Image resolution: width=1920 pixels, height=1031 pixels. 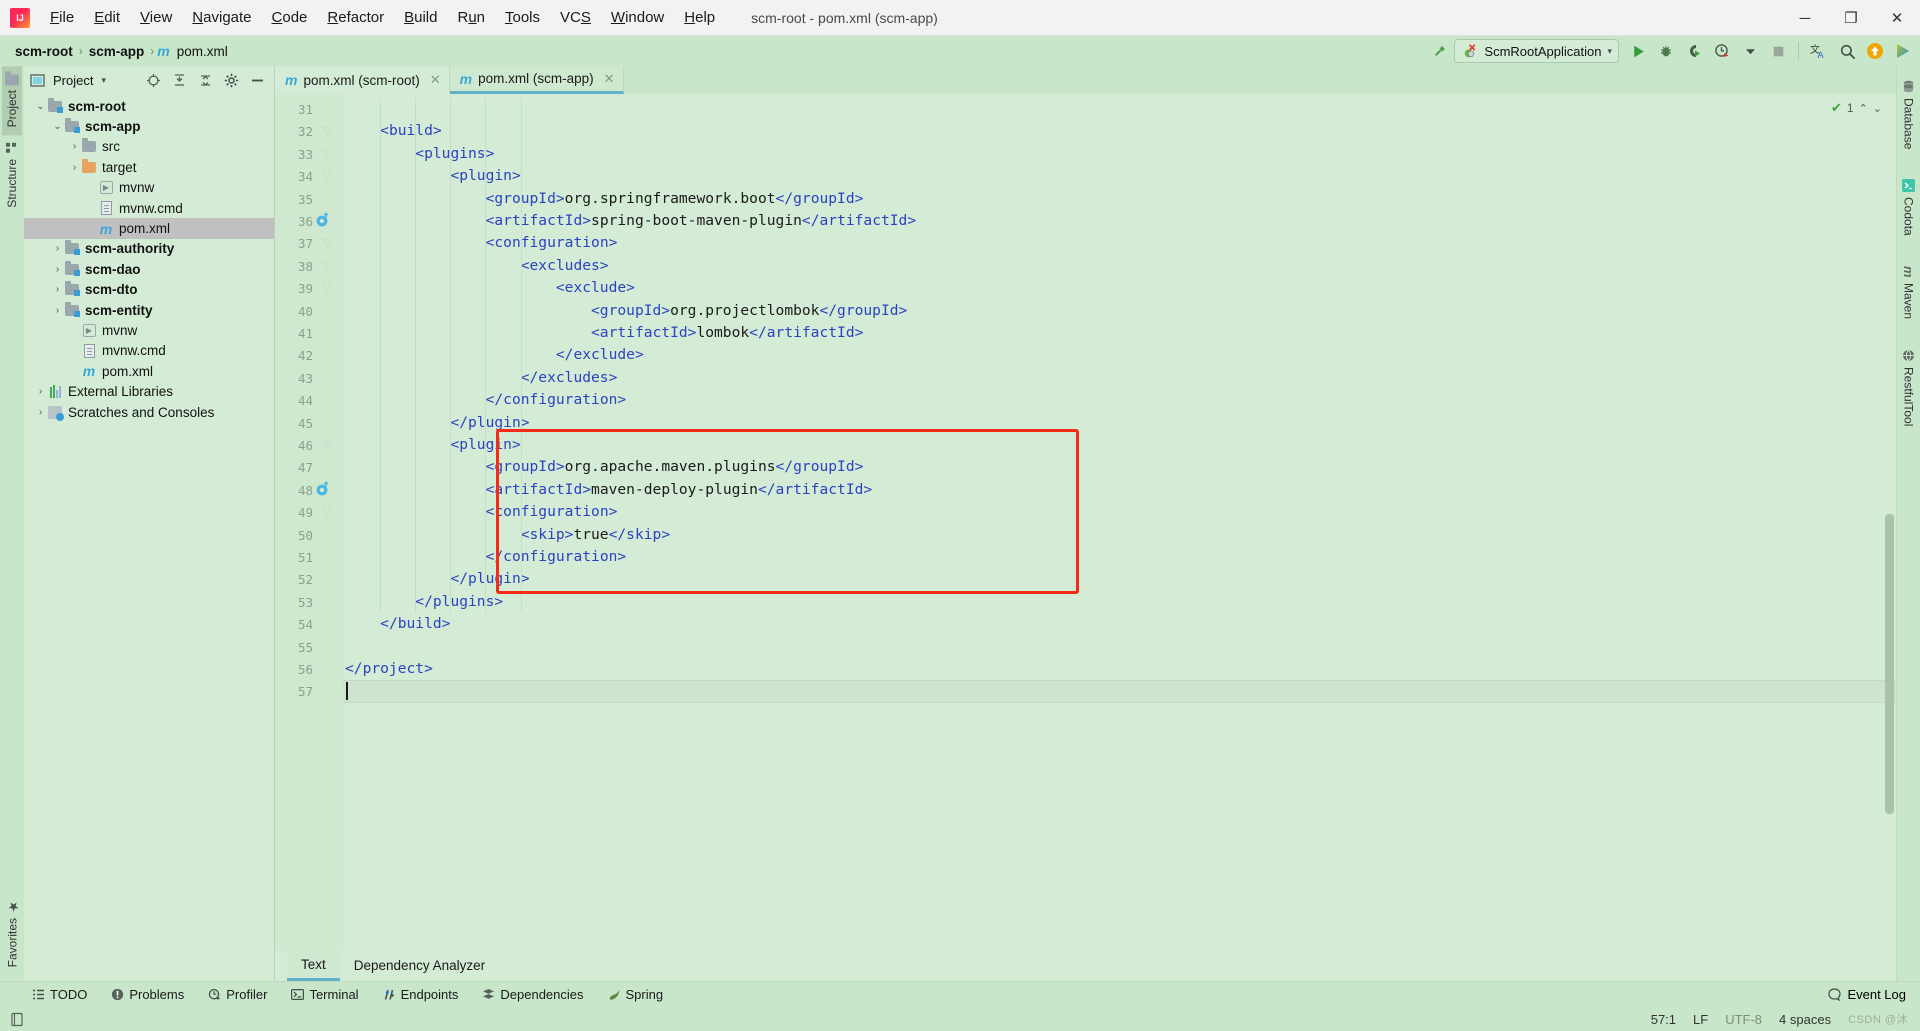 What do you see at coordinates (147, 994) in the screenshot?
I see `bottom-tool-problems: Problems` at bounding box center [147, 994].